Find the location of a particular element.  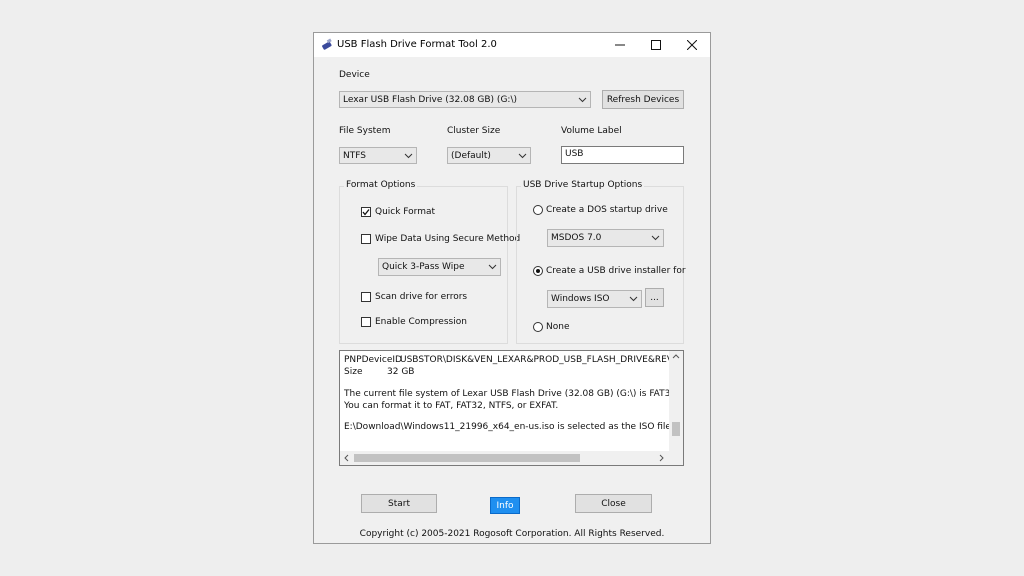

installer-type-select: Windows ISO is located at coordinates (594, 299).